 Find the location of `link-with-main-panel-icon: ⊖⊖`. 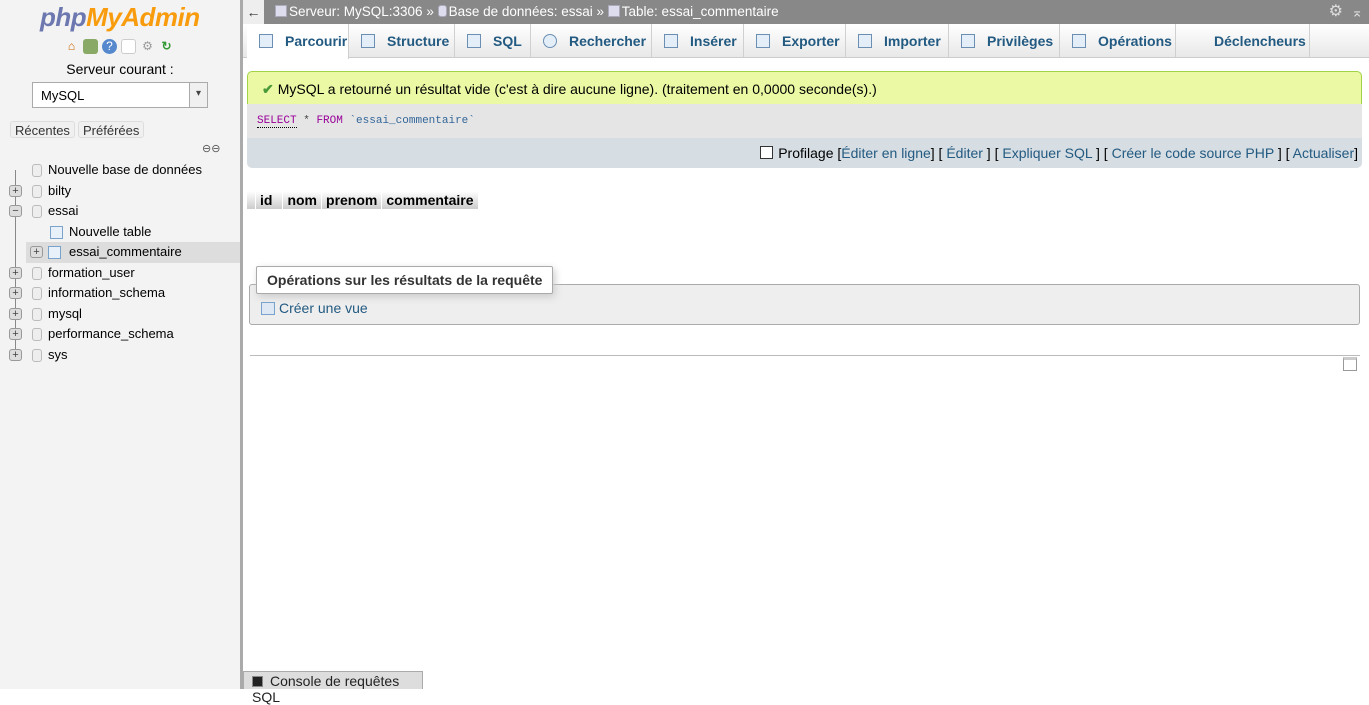

link-with-main-panel-icon: ⊖⊖ is located at coordinates (211, 148).